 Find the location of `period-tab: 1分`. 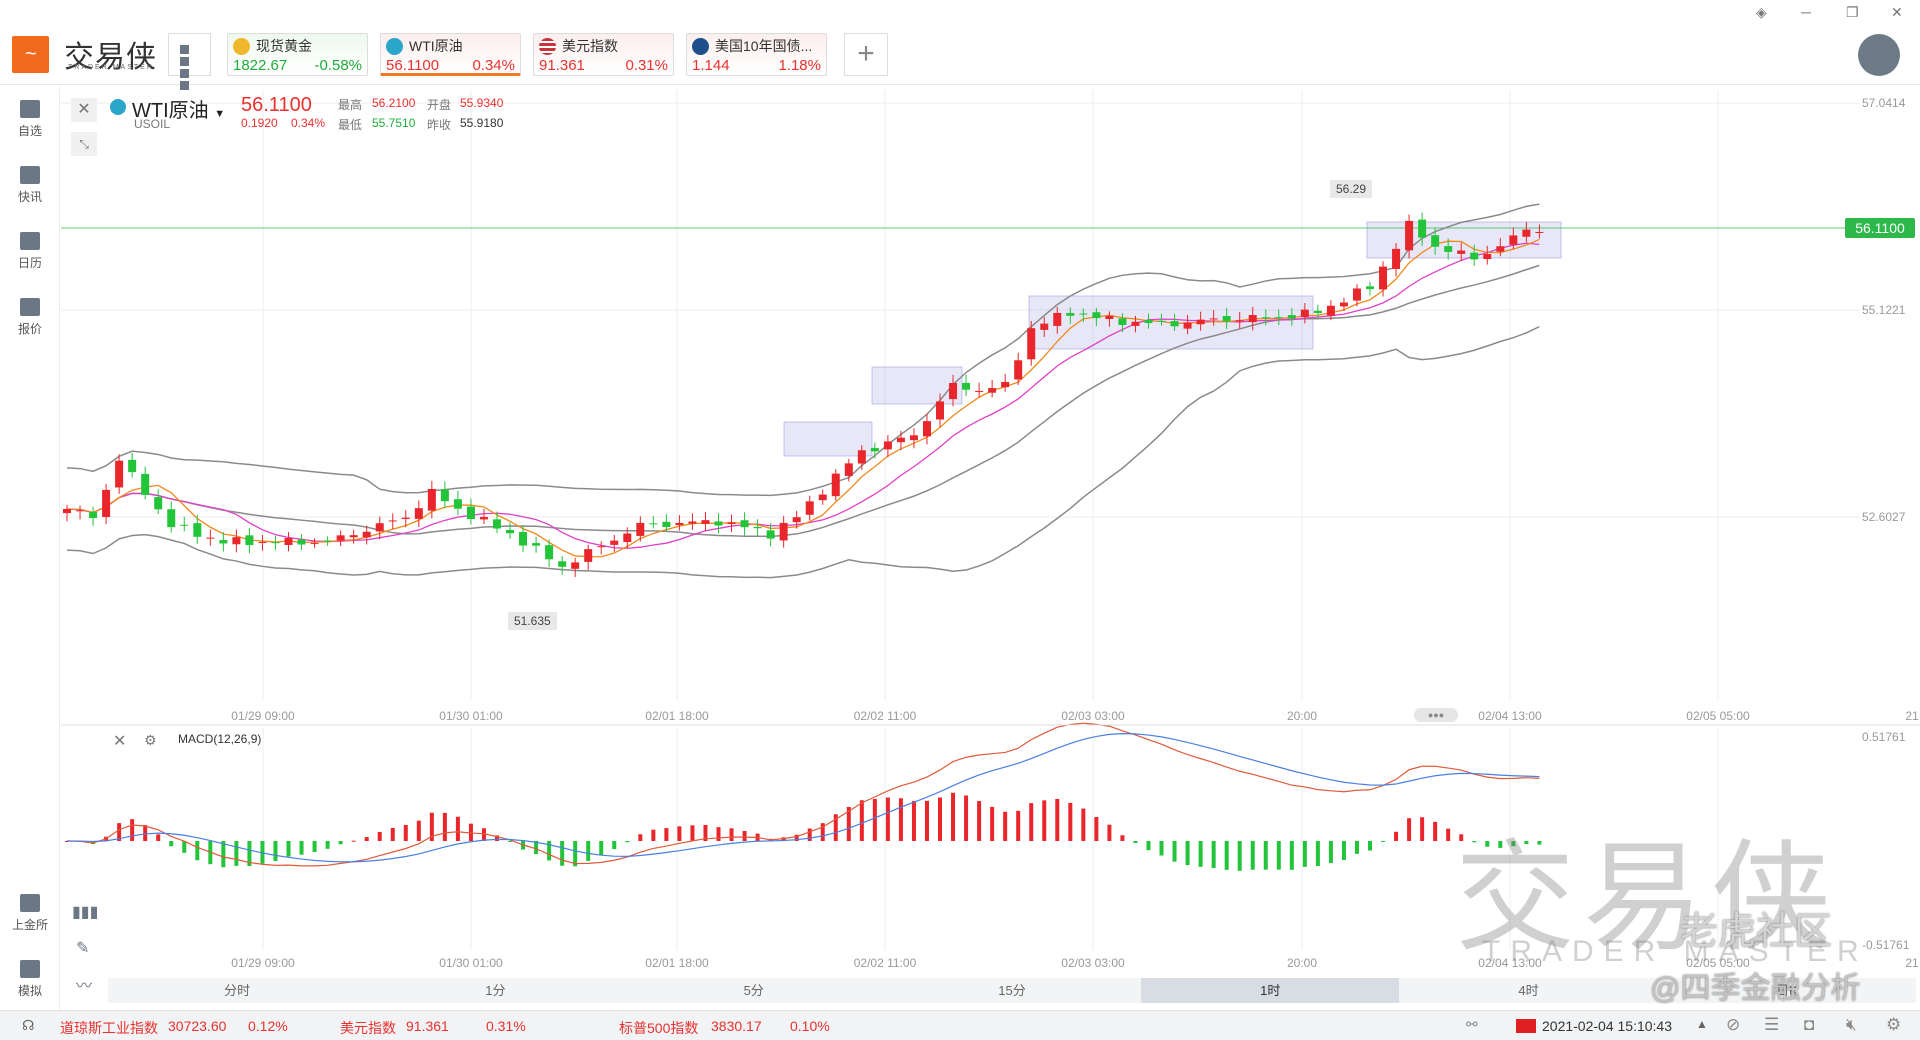

period-tab: 1分 is located at coordinates (495, 990).